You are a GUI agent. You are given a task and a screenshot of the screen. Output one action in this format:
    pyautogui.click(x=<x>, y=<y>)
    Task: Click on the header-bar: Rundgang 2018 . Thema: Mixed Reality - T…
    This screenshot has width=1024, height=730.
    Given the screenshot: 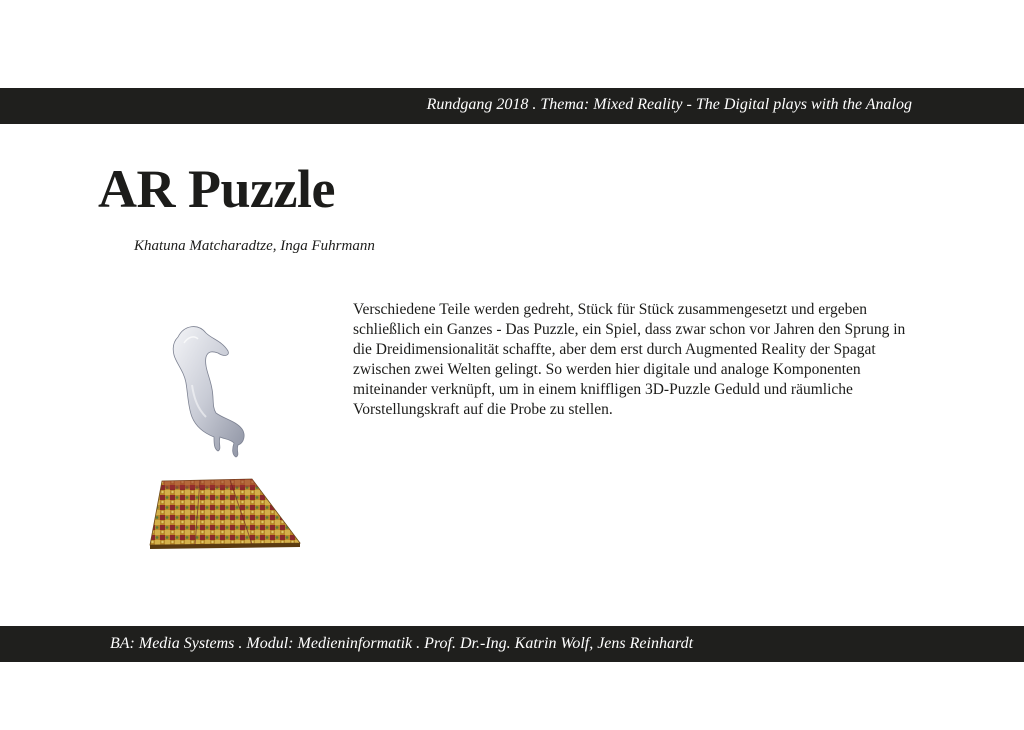 What is the action you would take?
    pyautogui.click(x=512, y=106)
    